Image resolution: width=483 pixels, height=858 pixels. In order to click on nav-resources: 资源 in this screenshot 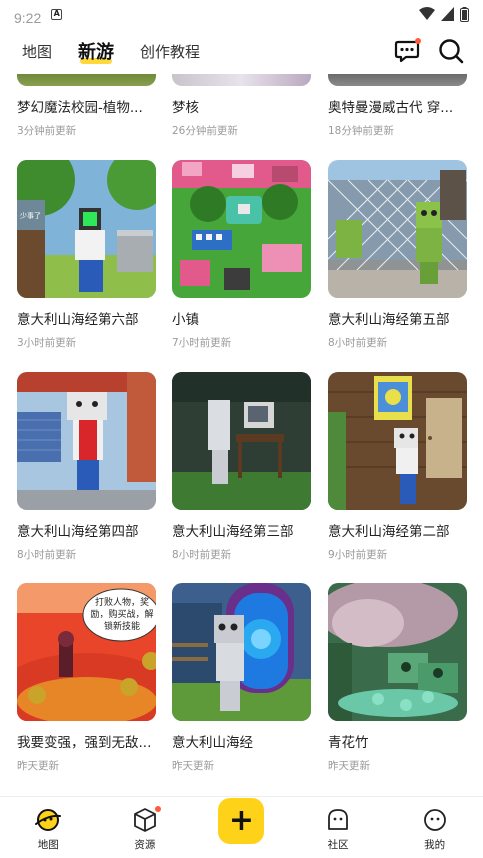, I will do `click(145, 827)`.